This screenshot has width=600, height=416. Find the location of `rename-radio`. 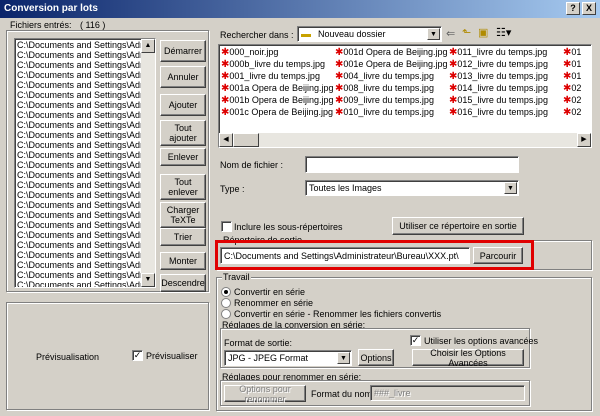

rename-radio is located at coordinates (226, 303).